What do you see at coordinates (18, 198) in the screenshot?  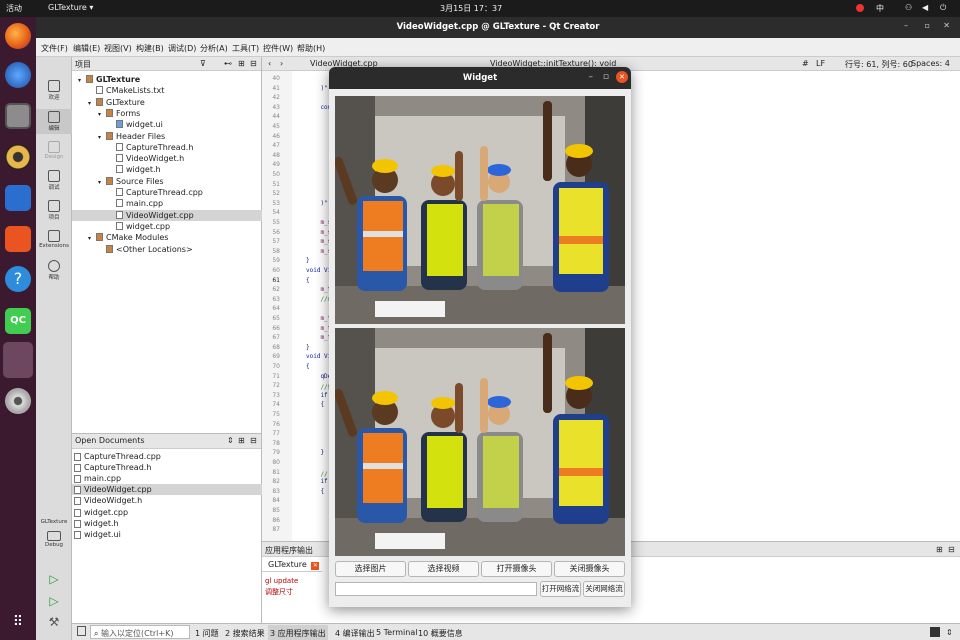 I see `writer-icon` at bounding box center [18, 198].